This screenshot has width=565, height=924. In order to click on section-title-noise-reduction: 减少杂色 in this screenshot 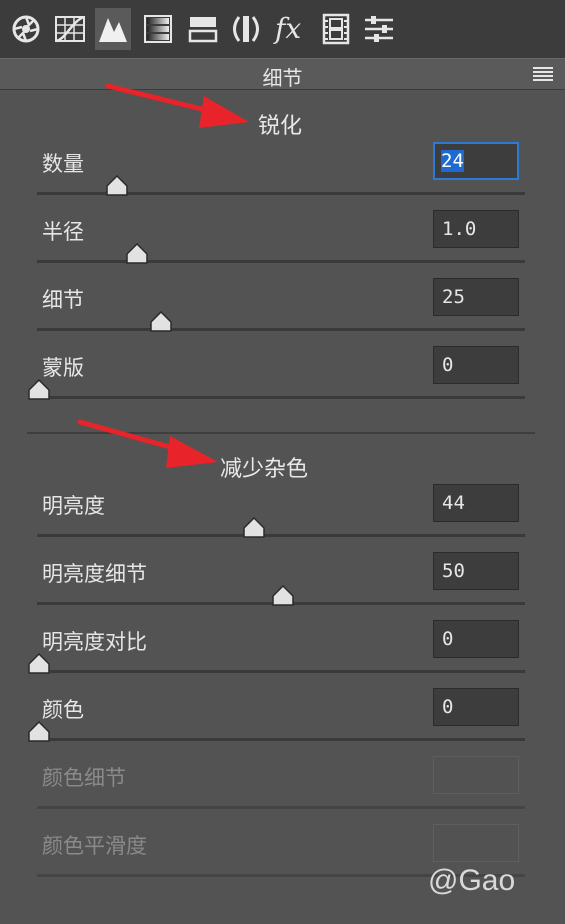, I will do `click(264, 469)`.